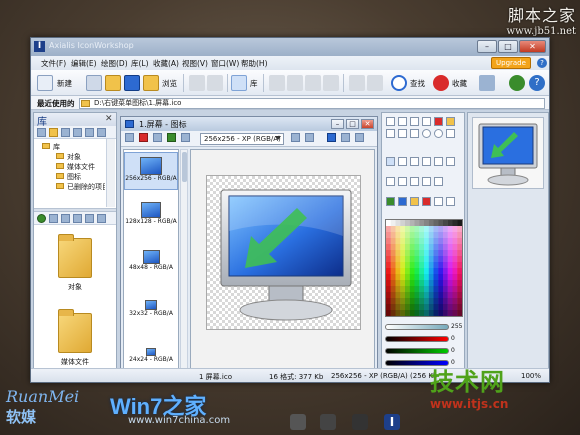 The width and height of the screenshot is (580, 435). I want to click on undo-icon, so click(197, 83).